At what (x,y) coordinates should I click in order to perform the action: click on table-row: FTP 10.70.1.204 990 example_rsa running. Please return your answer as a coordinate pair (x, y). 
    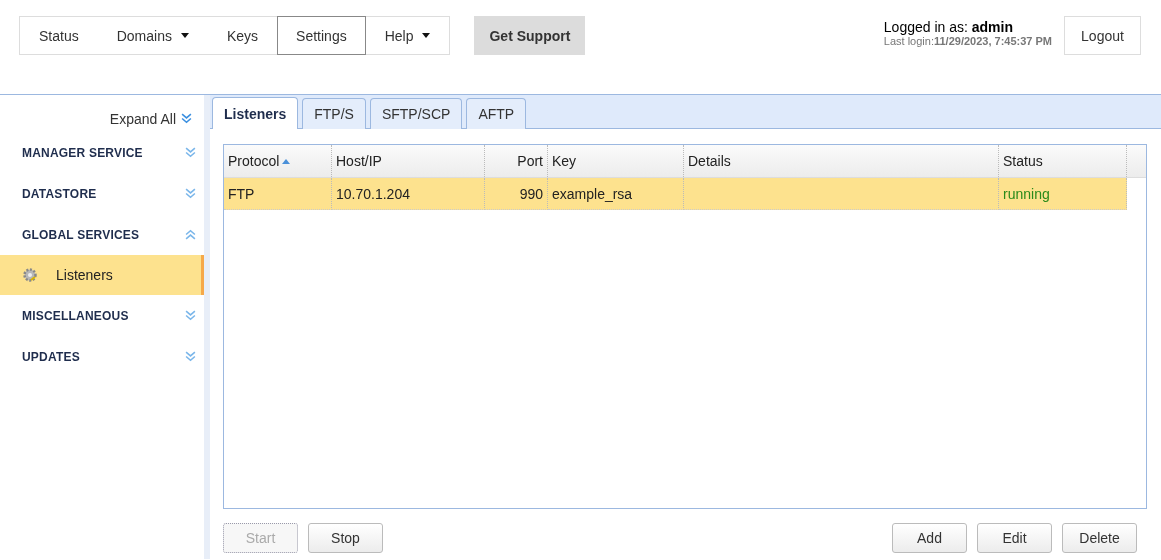
    Looking at the image, I should click on (675, 194).